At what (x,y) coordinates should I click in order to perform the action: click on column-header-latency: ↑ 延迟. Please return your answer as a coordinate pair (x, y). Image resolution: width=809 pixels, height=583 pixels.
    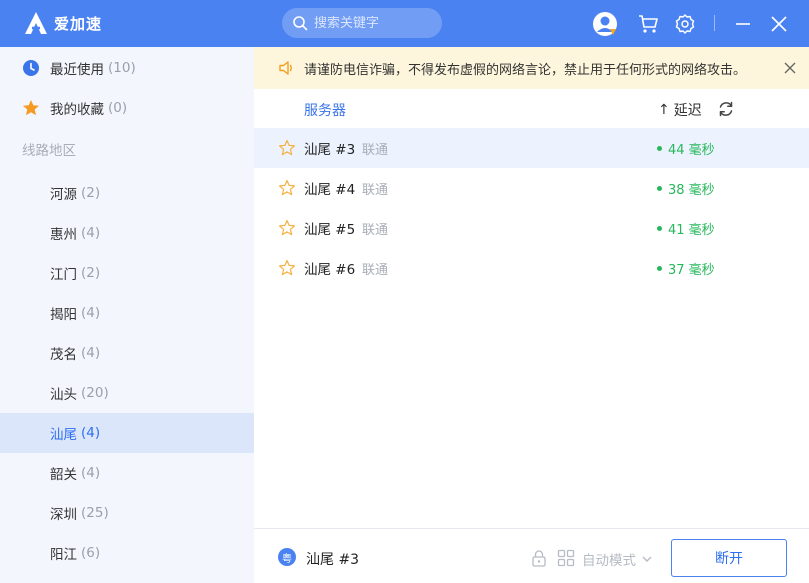
    Looking at the image, I should click on (680, 110).